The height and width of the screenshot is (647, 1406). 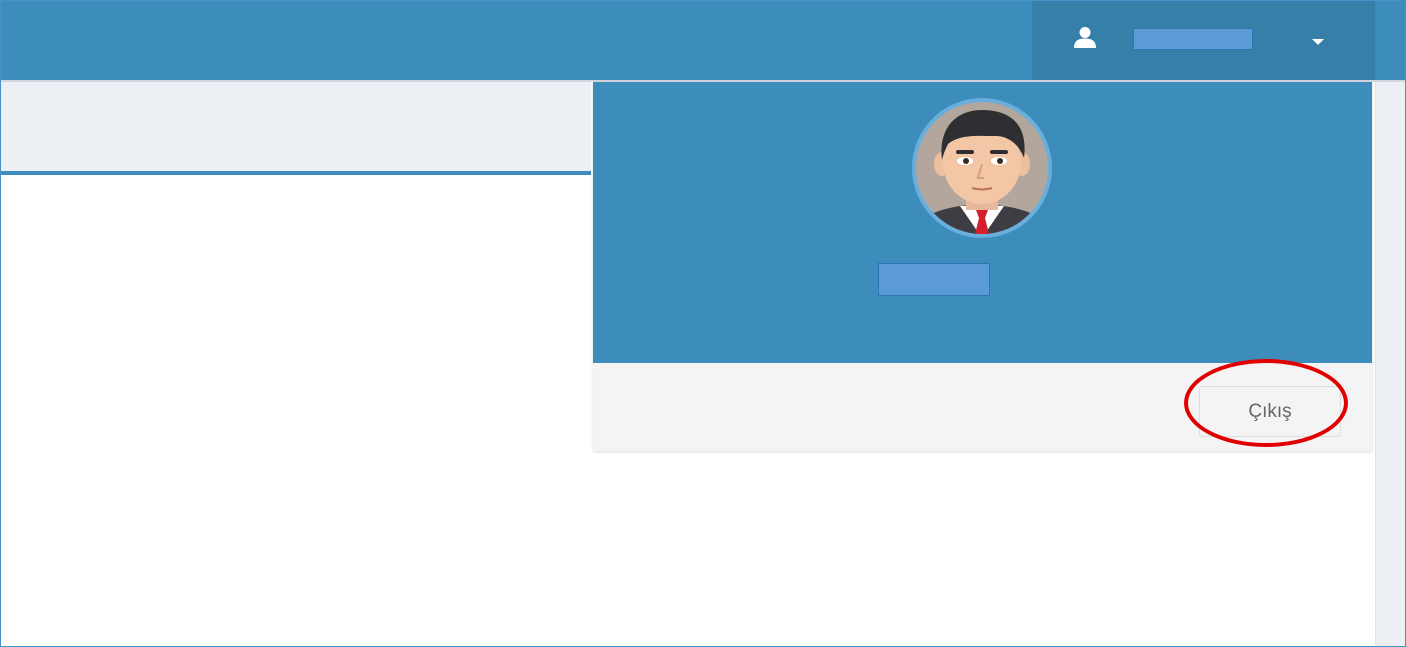 What do you see at coordinates (1085, 37) in the screenshot?
I see `user-icon` at bounding box center [1085, 37].